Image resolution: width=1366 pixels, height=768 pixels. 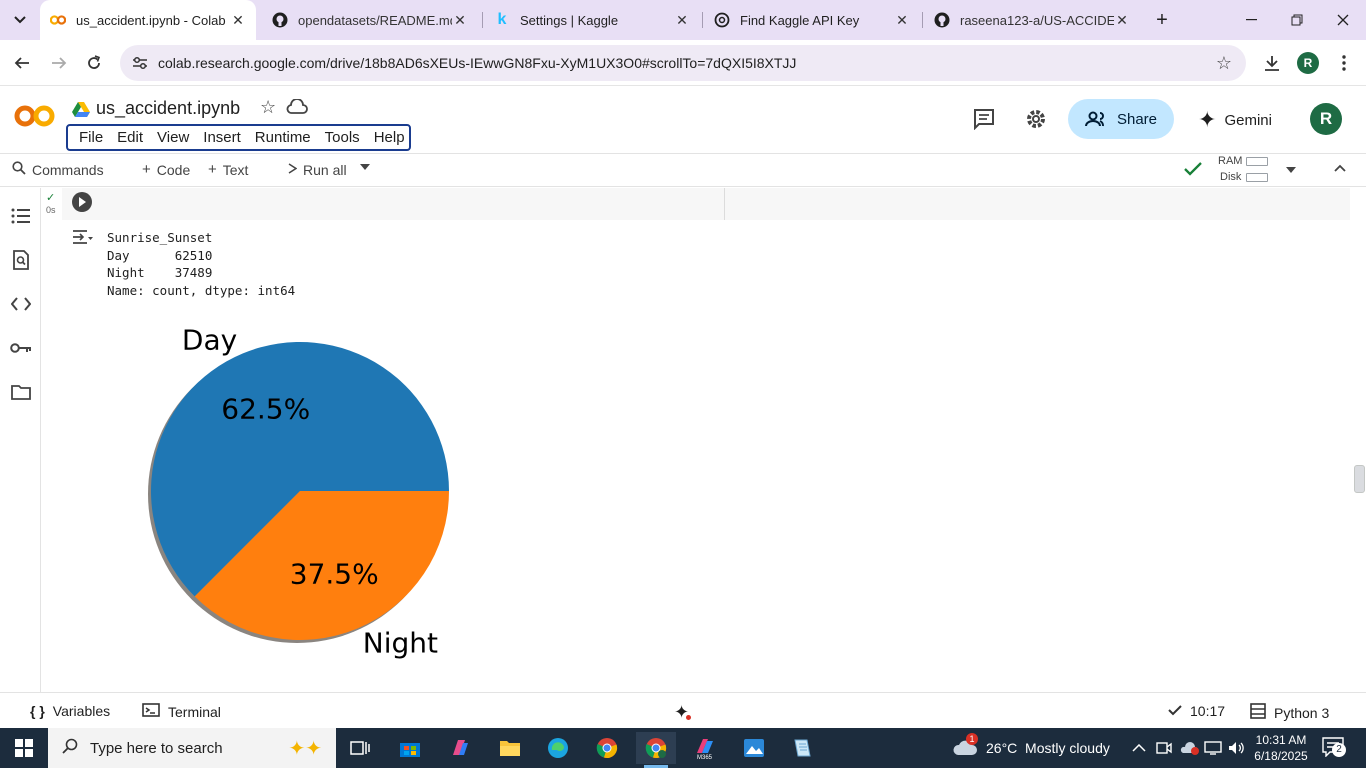 What do you see at coordinates (20, 440) in the screenshot?
I see `left-sidebar` at bounding box center [20, 440].